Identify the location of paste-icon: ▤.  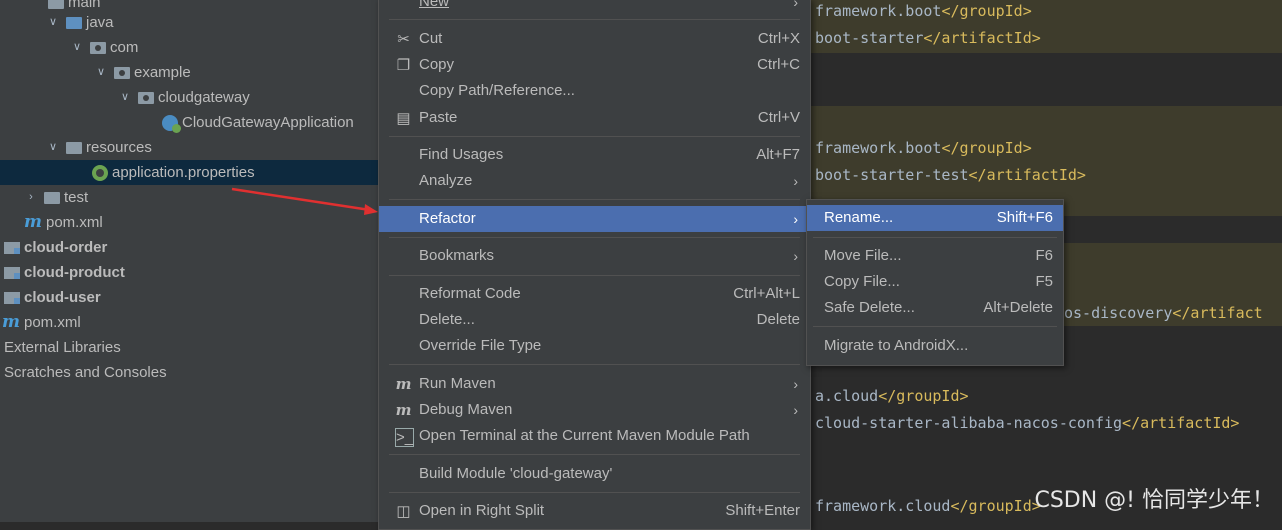
(403, 118).